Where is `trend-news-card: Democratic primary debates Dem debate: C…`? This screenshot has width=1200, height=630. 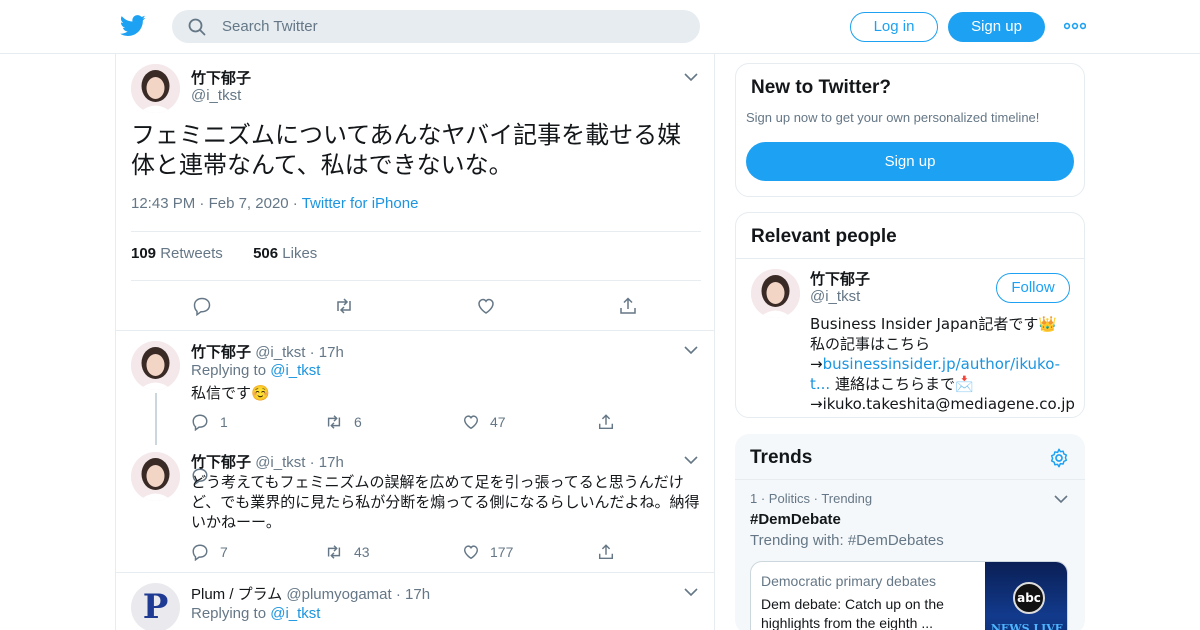 trend-news-card: Democratic primary debates Dem debate: C… is located at coordinates (909, 595).